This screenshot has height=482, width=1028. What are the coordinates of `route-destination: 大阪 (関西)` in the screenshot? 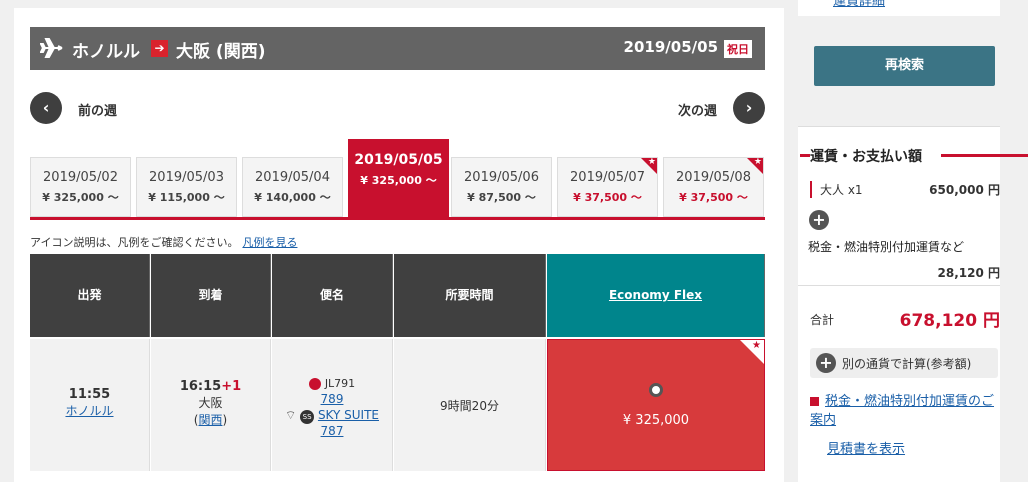 It's located at (221, 52).